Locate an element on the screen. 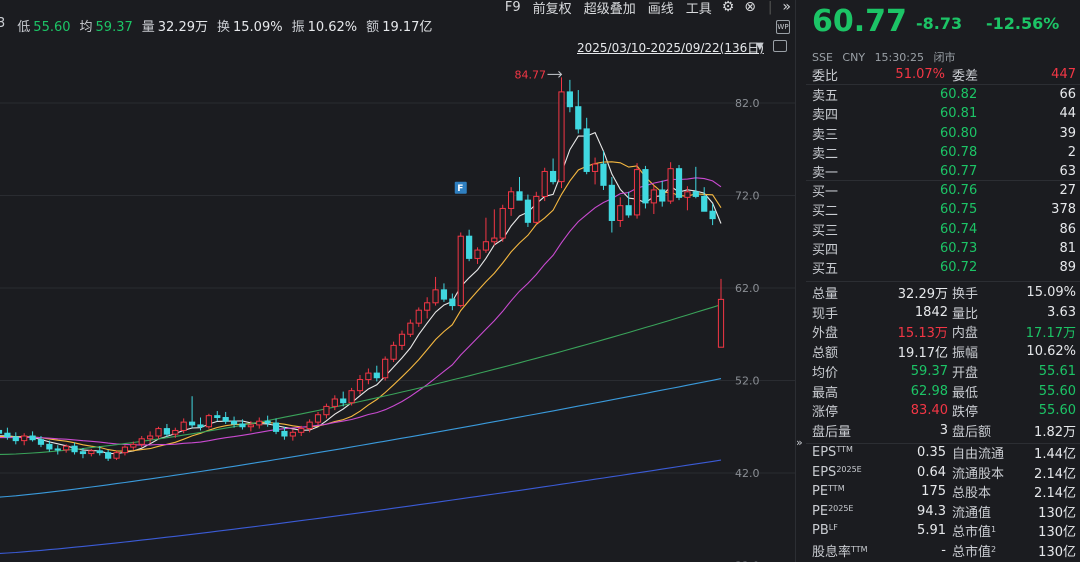  stats-row: 总额 19.17亿 振幅 10.62% is located at coordinates (946, 351).